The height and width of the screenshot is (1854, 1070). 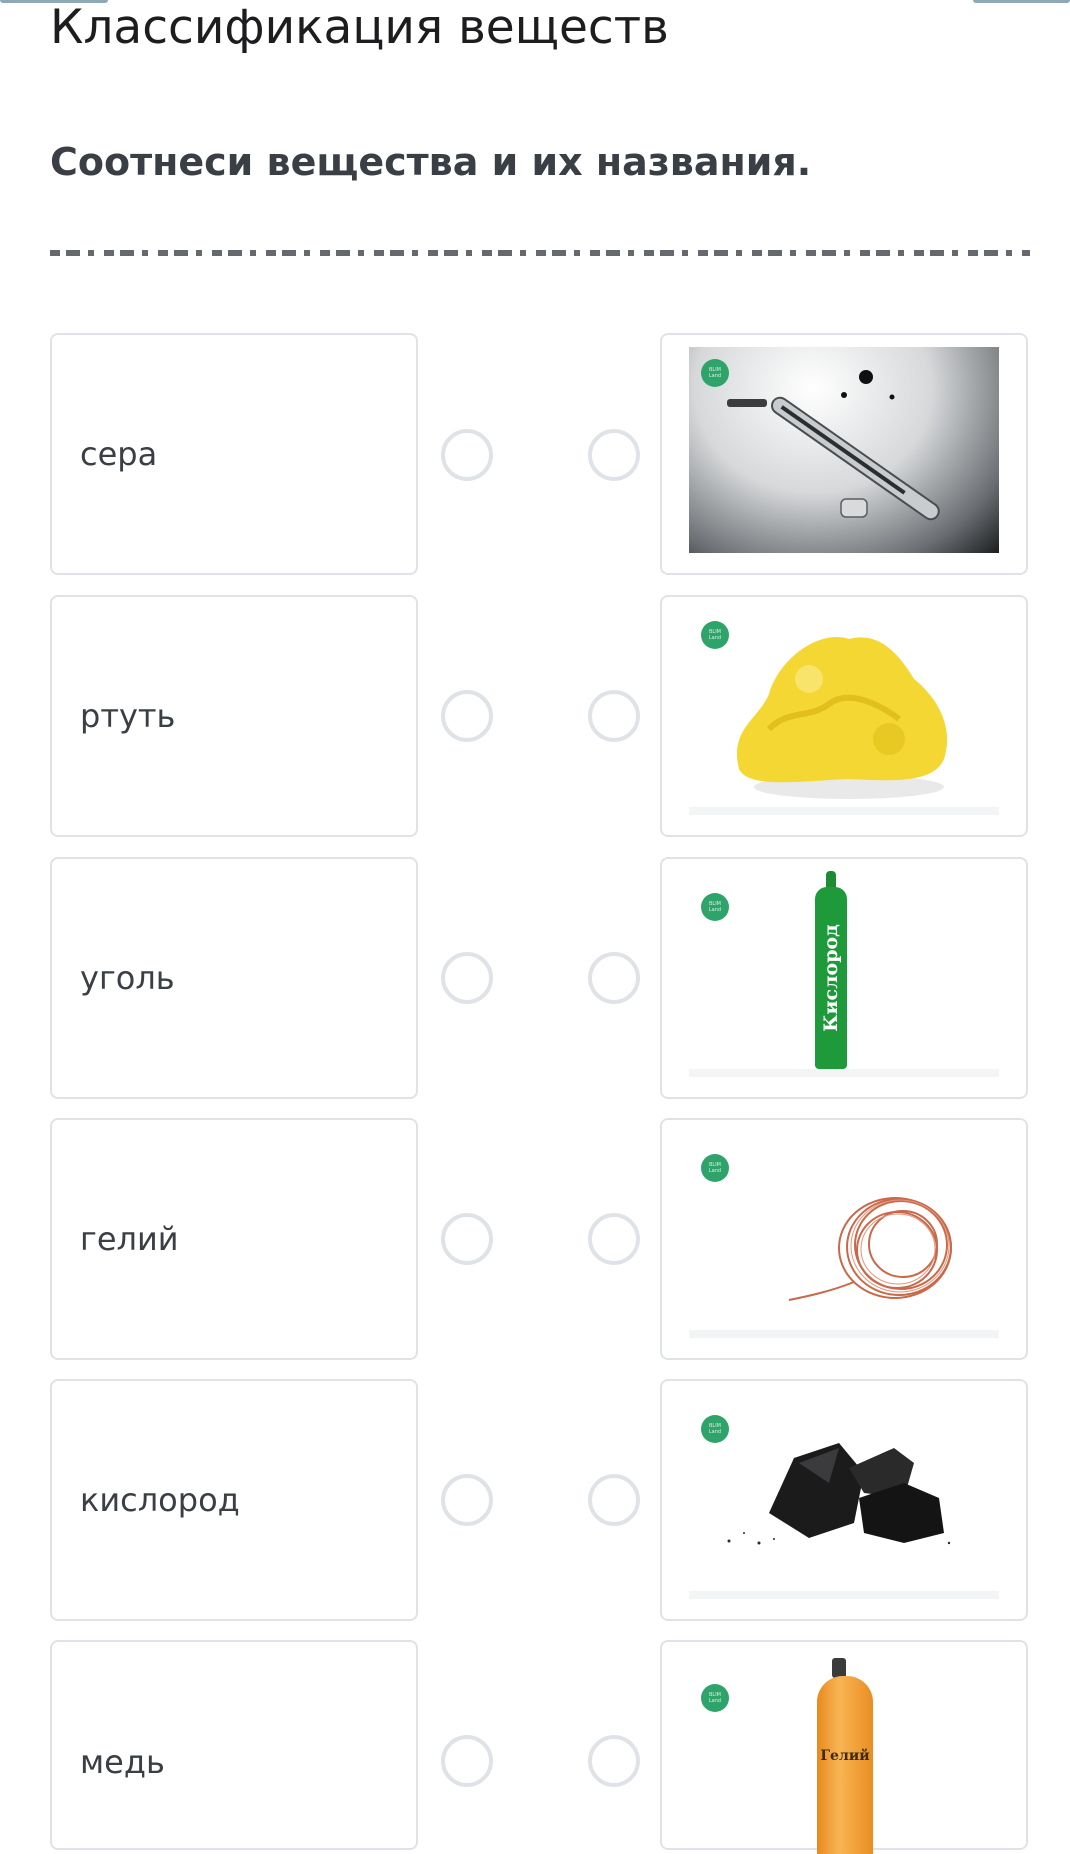 I want to click on thermometer-icon, so click(x=833, y=445).